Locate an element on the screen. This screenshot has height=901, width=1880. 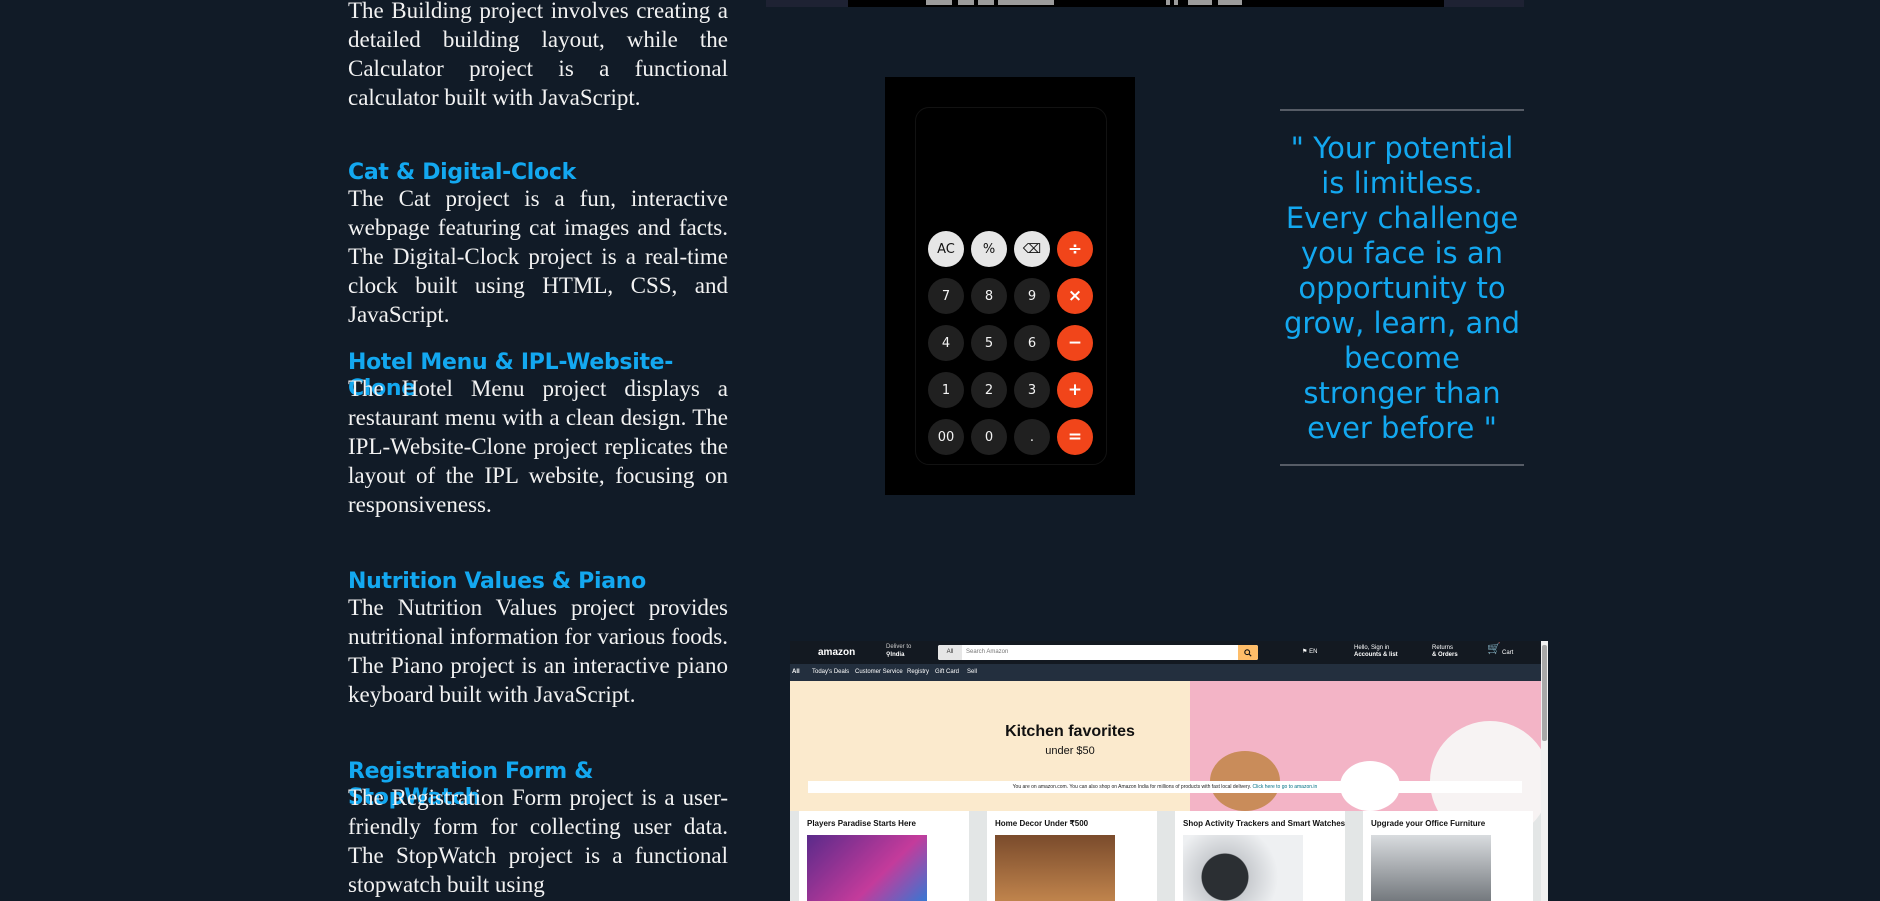
calc-key-divide: ÷ is located at coordinates (1075, 249).